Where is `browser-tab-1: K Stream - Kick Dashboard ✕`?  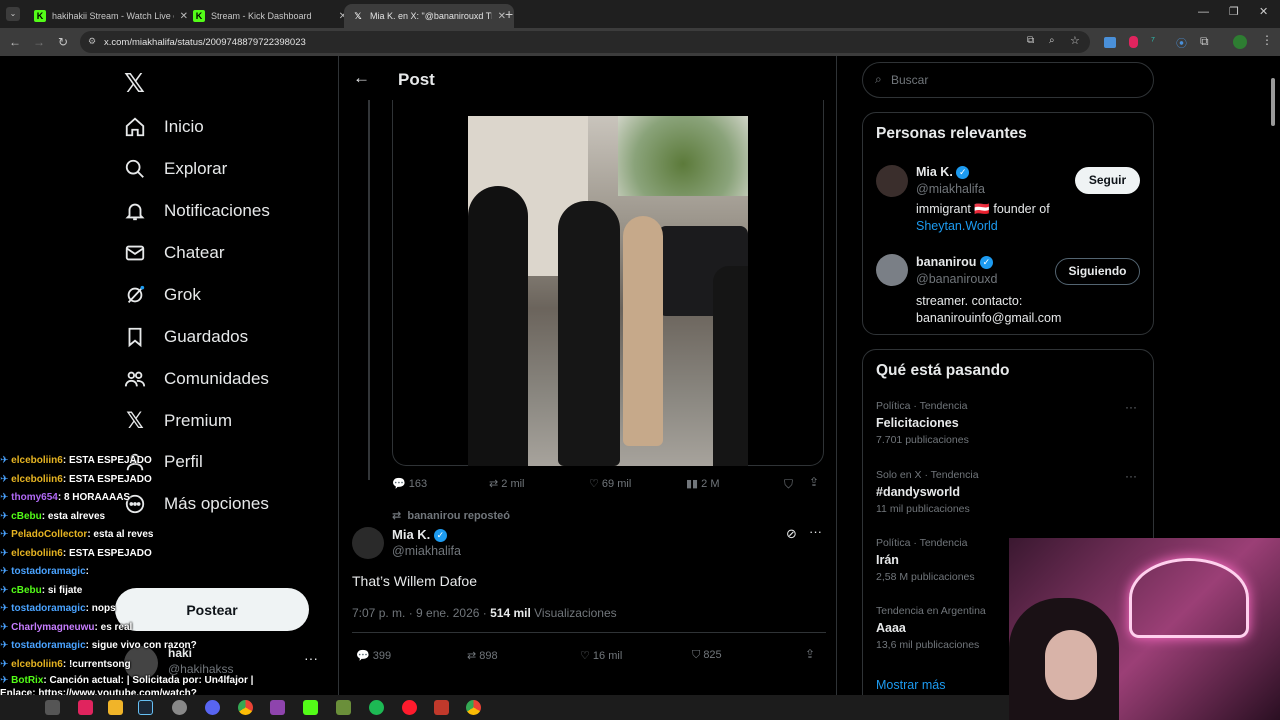
browser-tab-1: K Stream - Kick Dashboard ✕ is located at coordinates (270, 16).